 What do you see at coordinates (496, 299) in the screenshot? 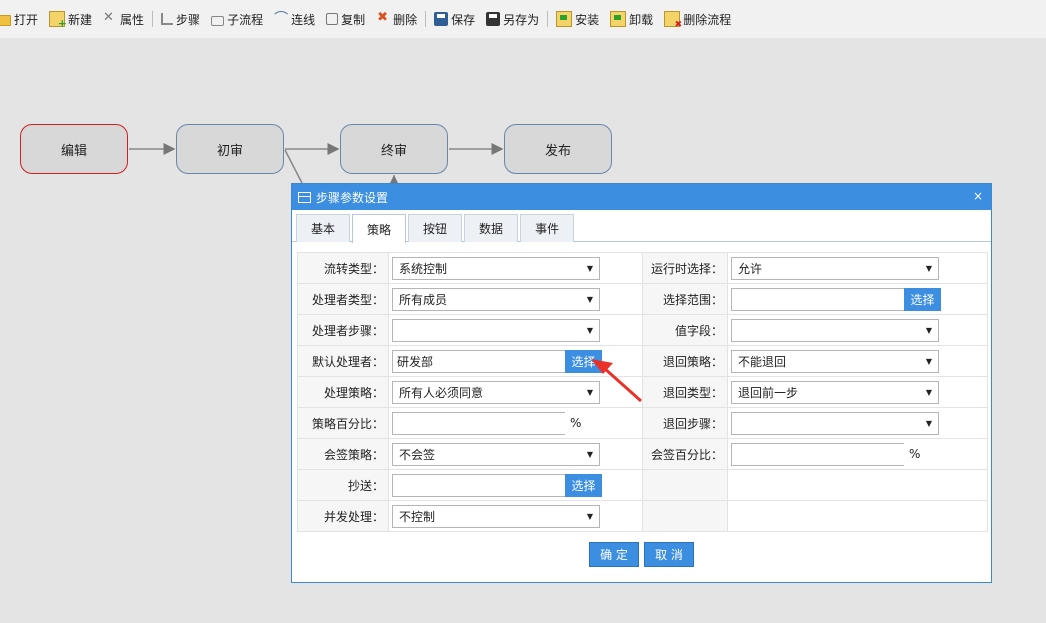
I see `handler-type-select: 所有成员 ▼` at bounding box center [496, 299].